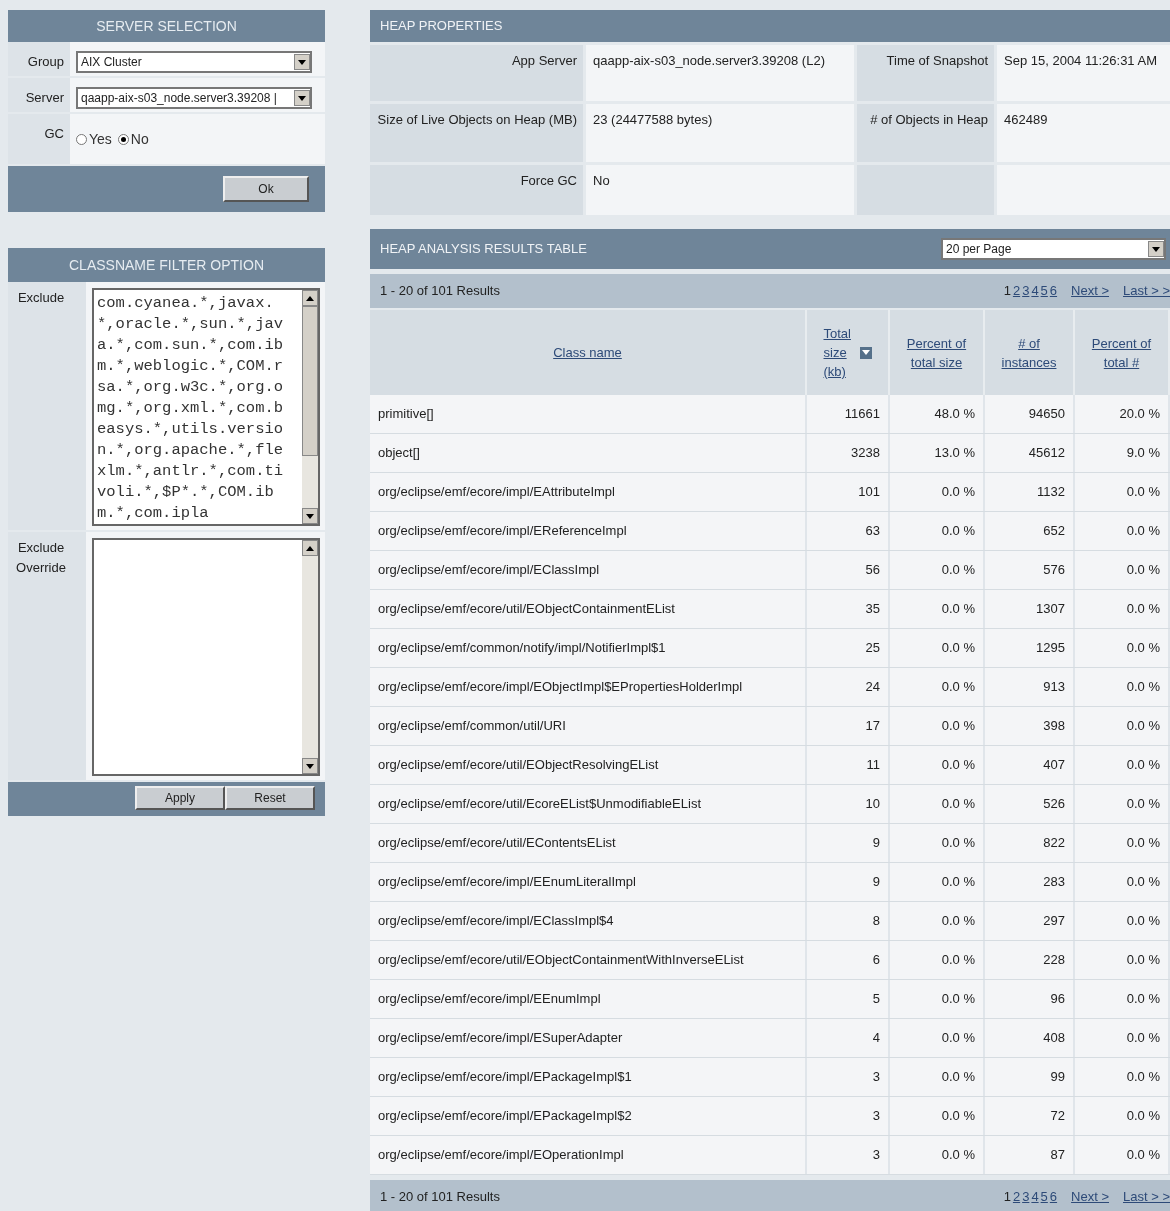 The width and height of the screenshot is (1170, 1211). Describe the element at coordinates (1139, 414) in the screenshot. I see `table-cell-text: 20.0 %` at that location.